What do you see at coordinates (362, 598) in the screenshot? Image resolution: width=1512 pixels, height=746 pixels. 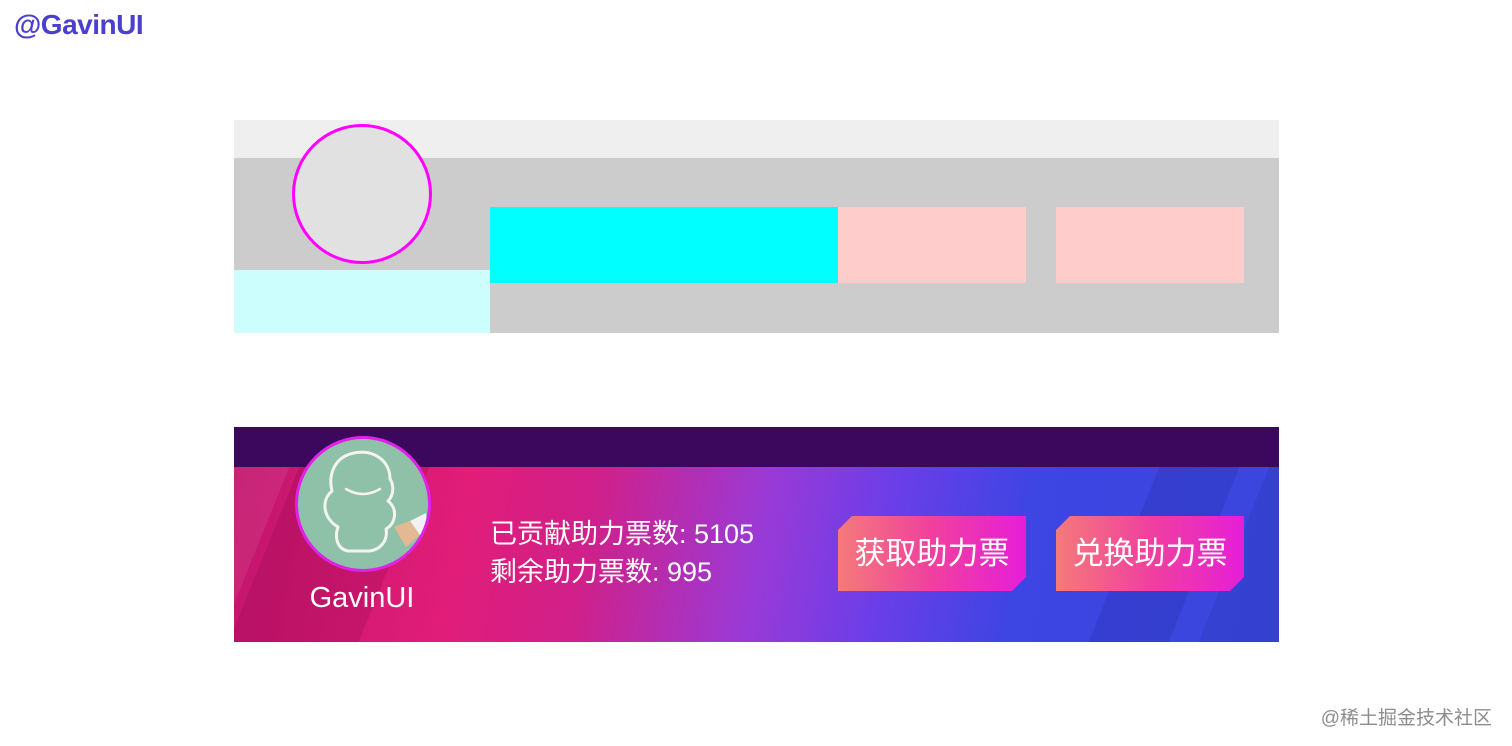 I see `user-name: GavinUI` at bounding box center [362, 598].